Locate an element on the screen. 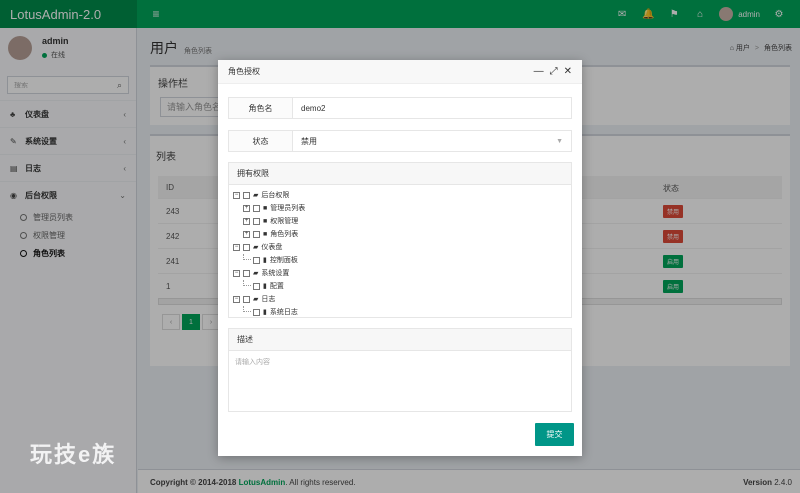  description-textarea is located at coordinates (400, 380).